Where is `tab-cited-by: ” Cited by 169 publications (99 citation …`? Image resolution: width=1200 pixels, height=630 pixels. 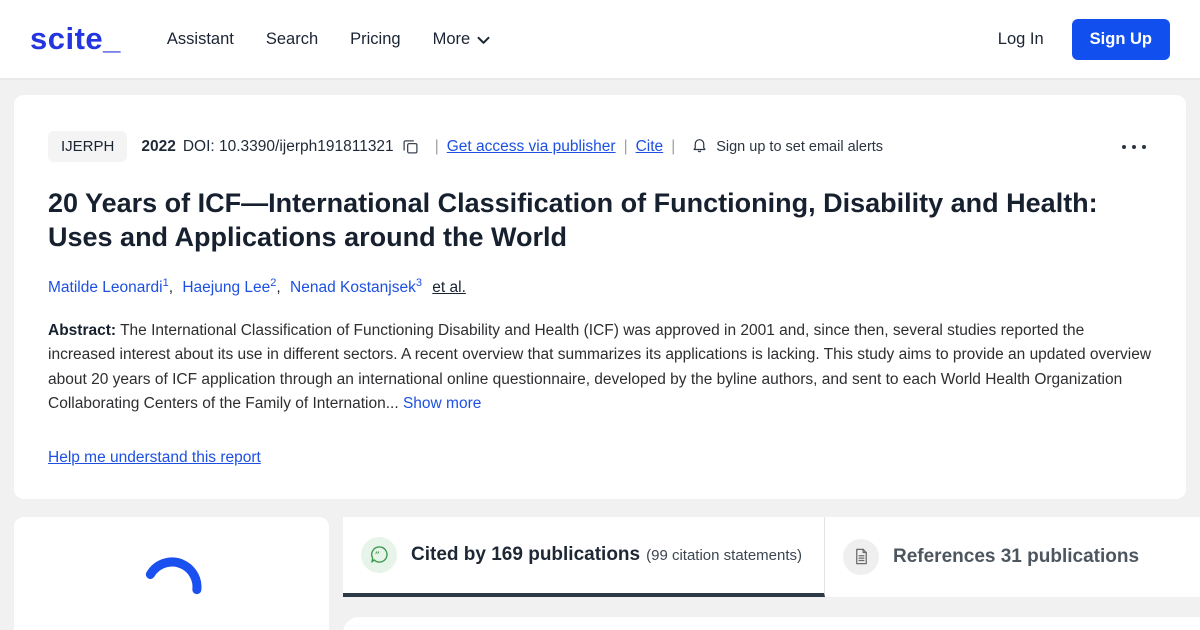
tab-cited-by: ” Cited by 169 publications (99 citation … is located at coordinates (584, 556).